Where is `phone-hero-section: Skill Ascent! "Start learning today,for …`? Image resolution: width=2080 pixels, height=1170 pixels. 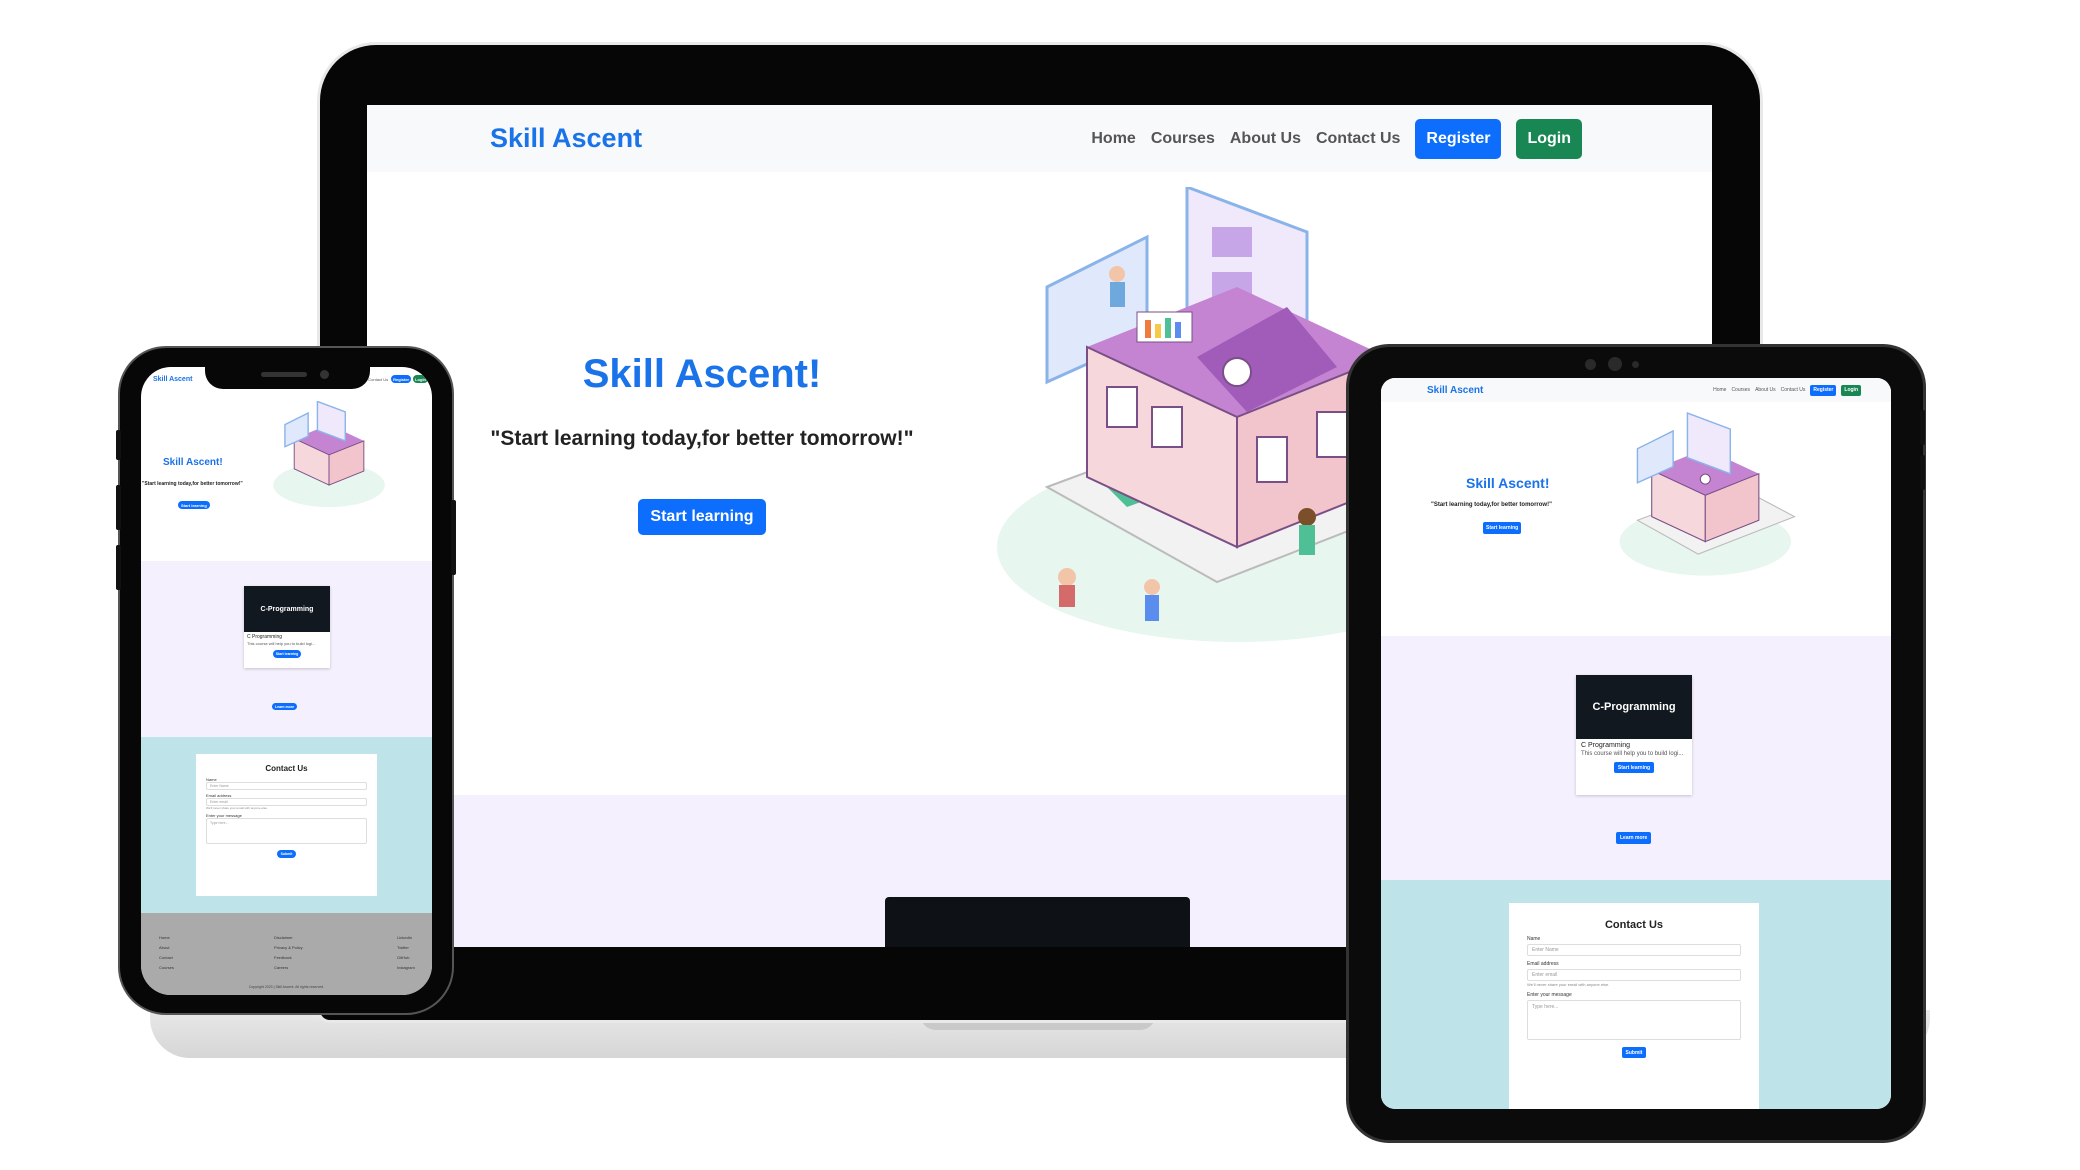 phone-hero-section: Skill Ascent! "Start learning today,for … is located at coordinates (286, 476).